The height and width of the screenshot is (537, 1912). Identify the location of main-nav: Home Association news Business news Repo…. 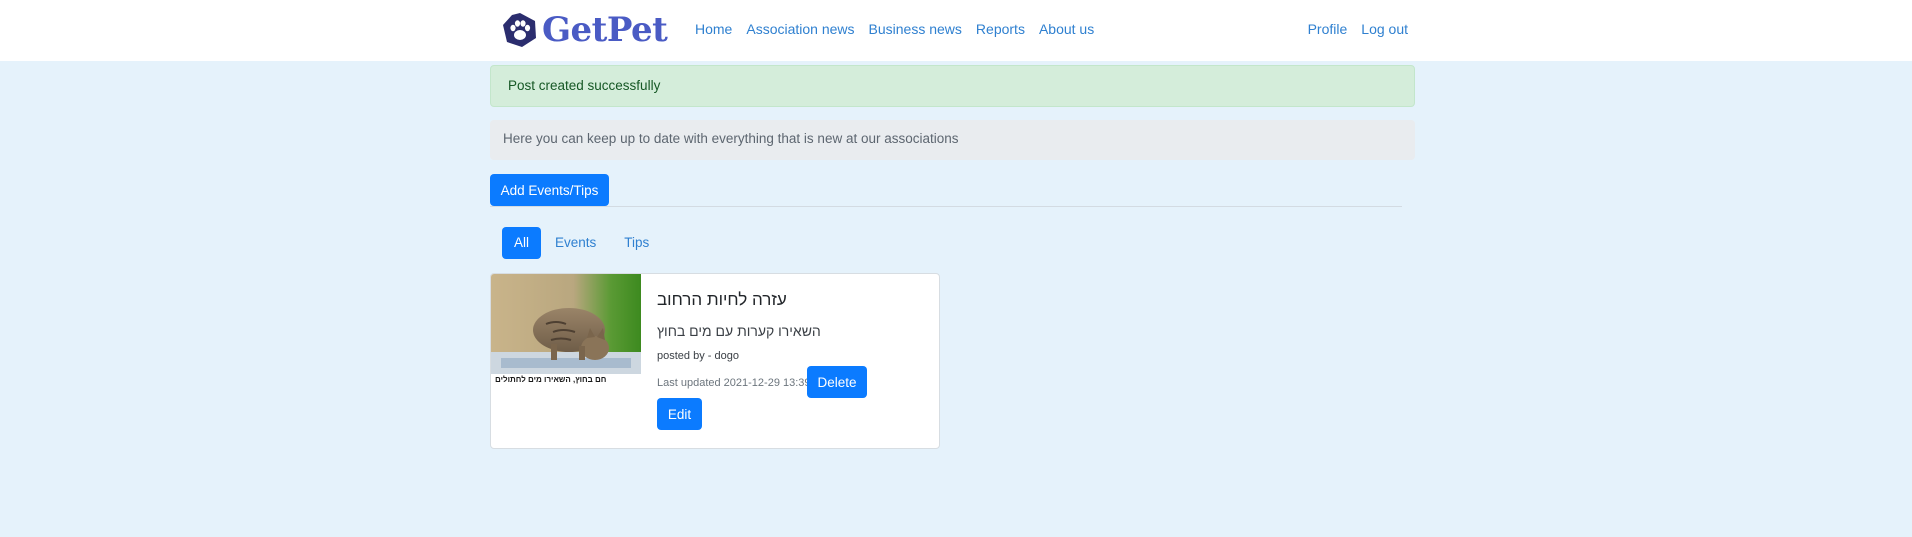
(894, 29).